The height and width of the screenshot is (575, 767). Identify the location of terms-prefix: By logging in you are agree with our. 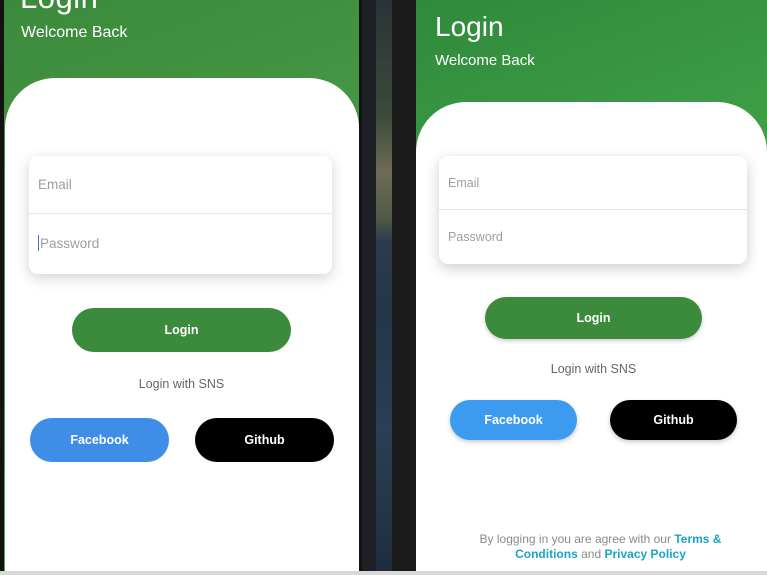
(575, 539).